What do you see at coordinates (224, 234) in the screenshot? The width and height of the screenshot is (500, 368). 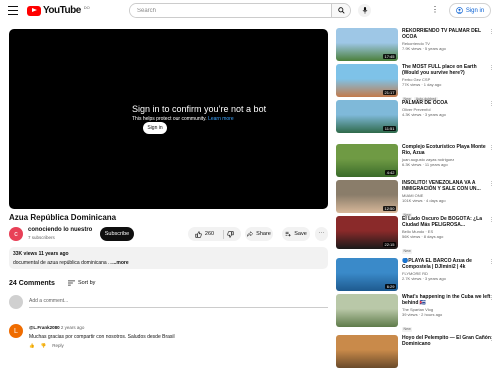 I see `like-divider` at bounding box center [224, 234].